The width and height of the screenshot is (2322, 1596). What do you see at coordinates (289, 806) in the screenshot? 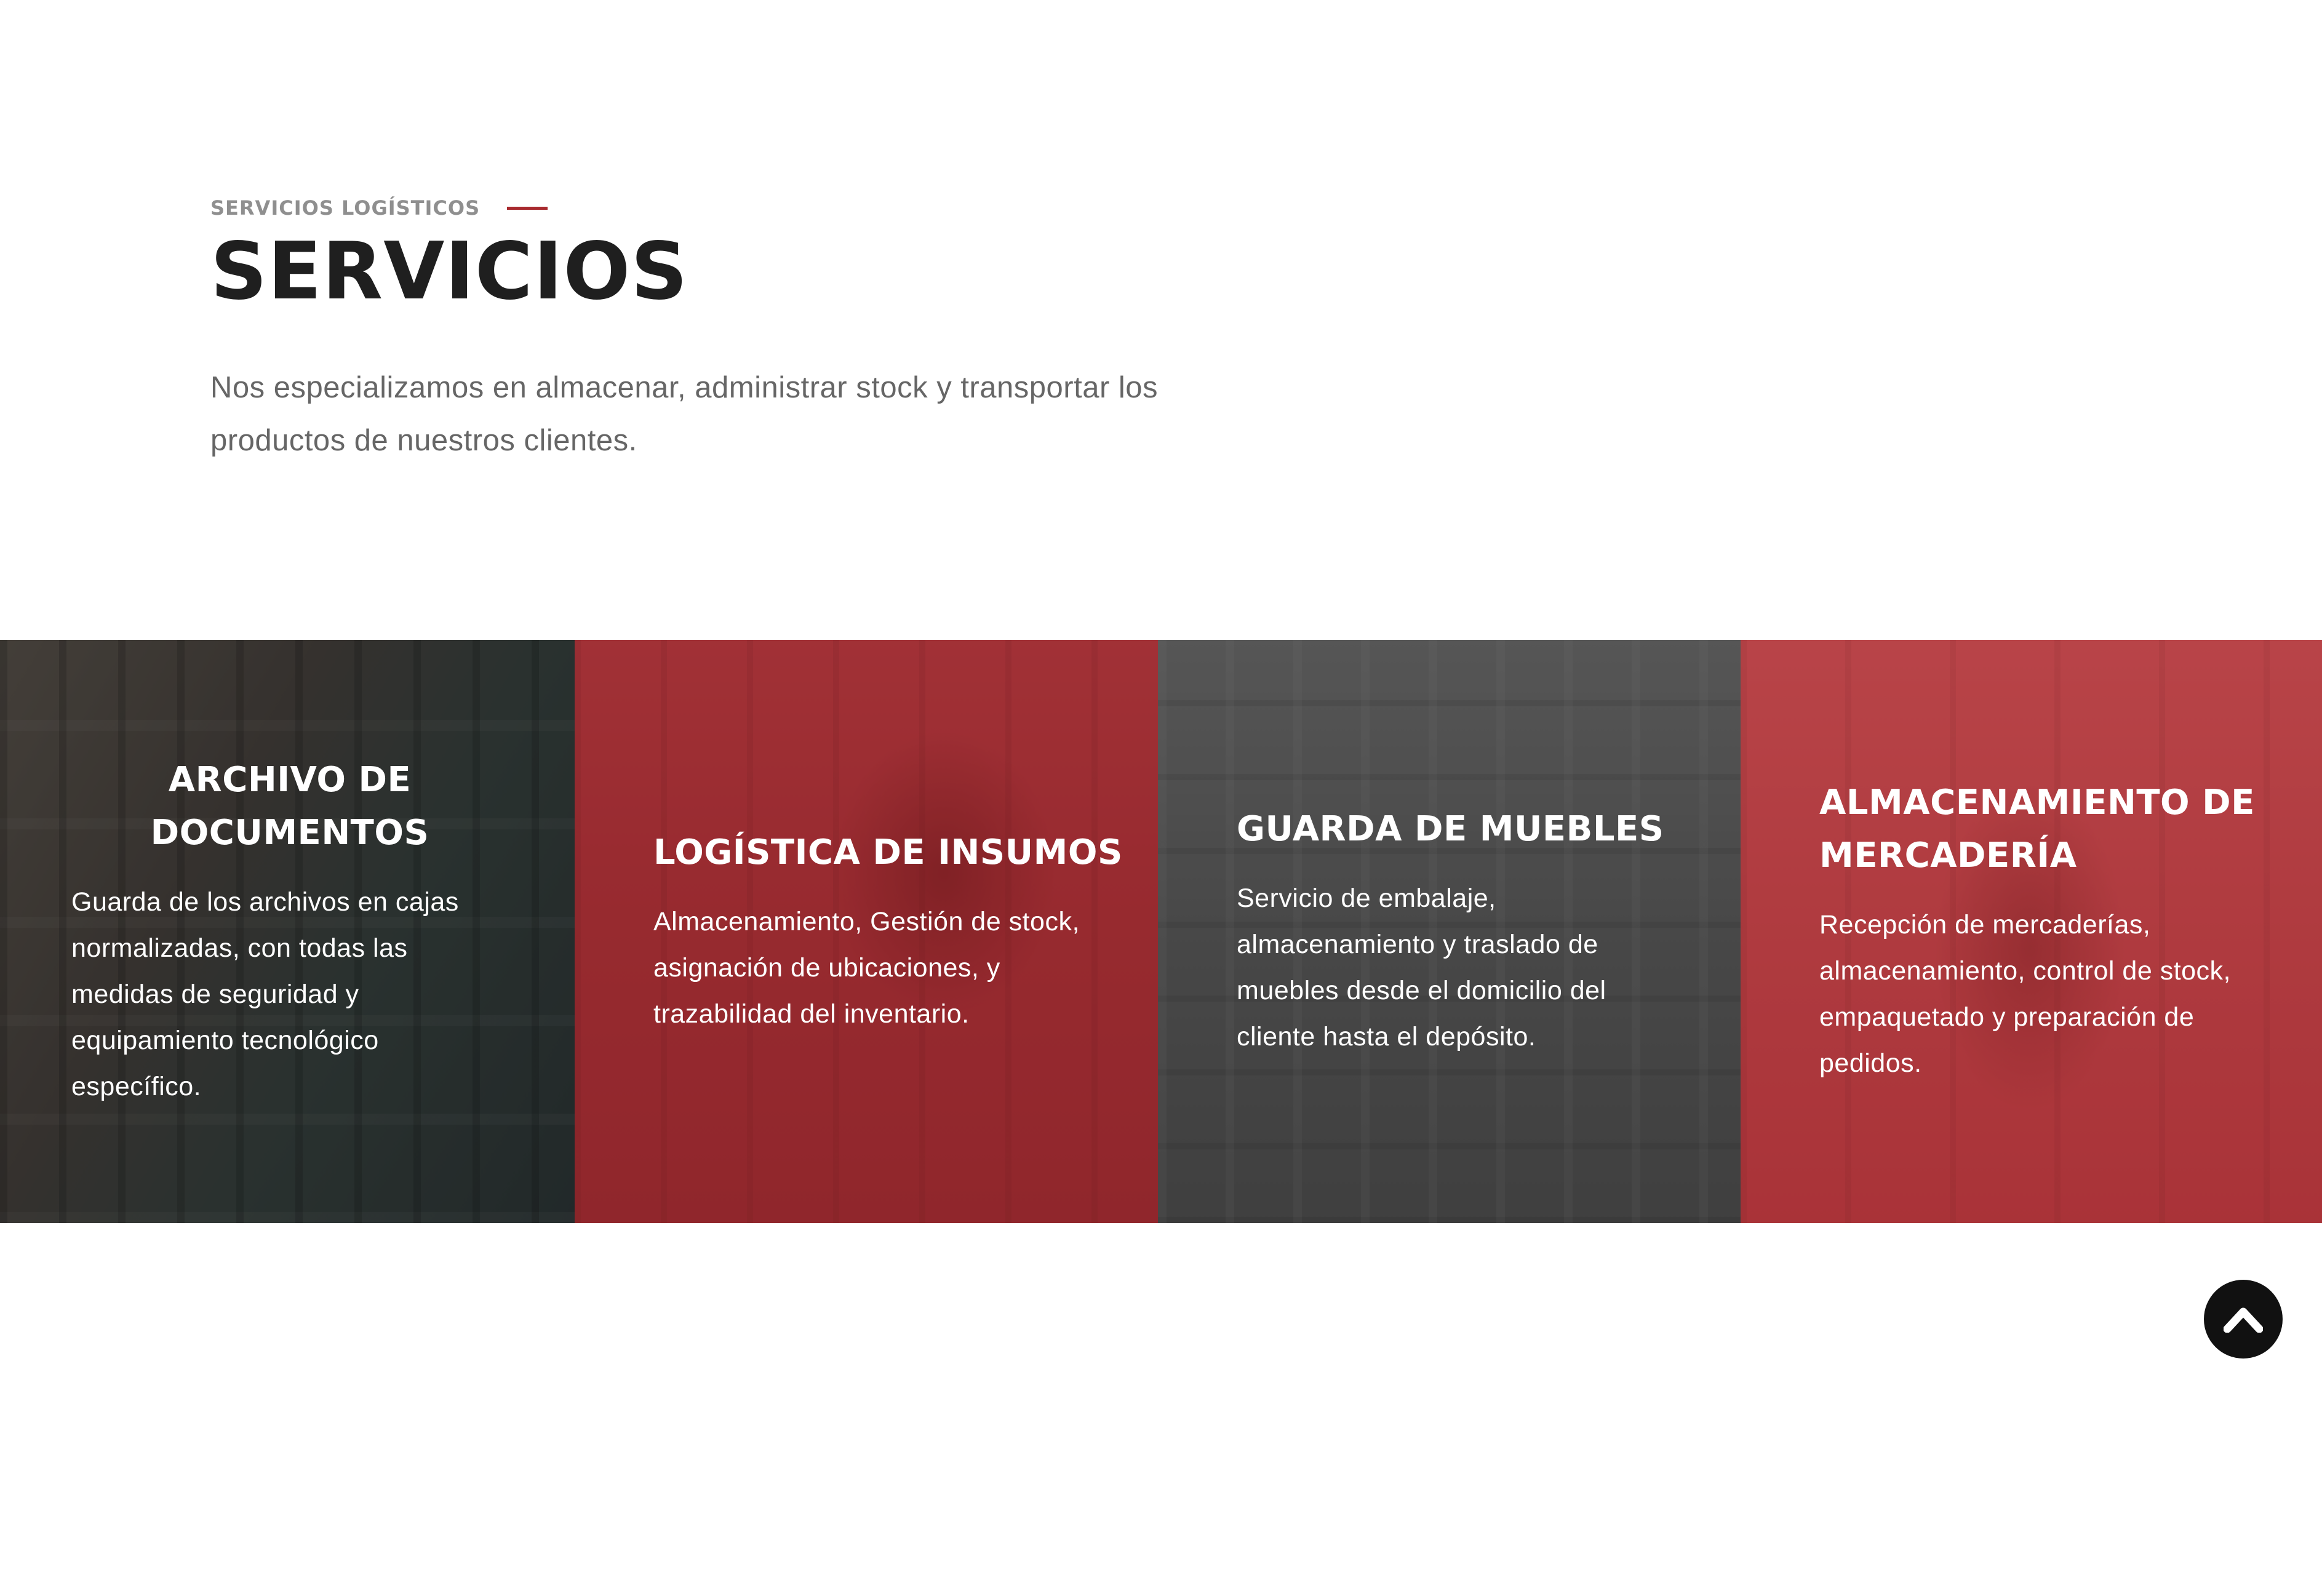
I see `service-card-title: ARCHIVO DE DOCUMENTOS` at bounding box center [289, 806].